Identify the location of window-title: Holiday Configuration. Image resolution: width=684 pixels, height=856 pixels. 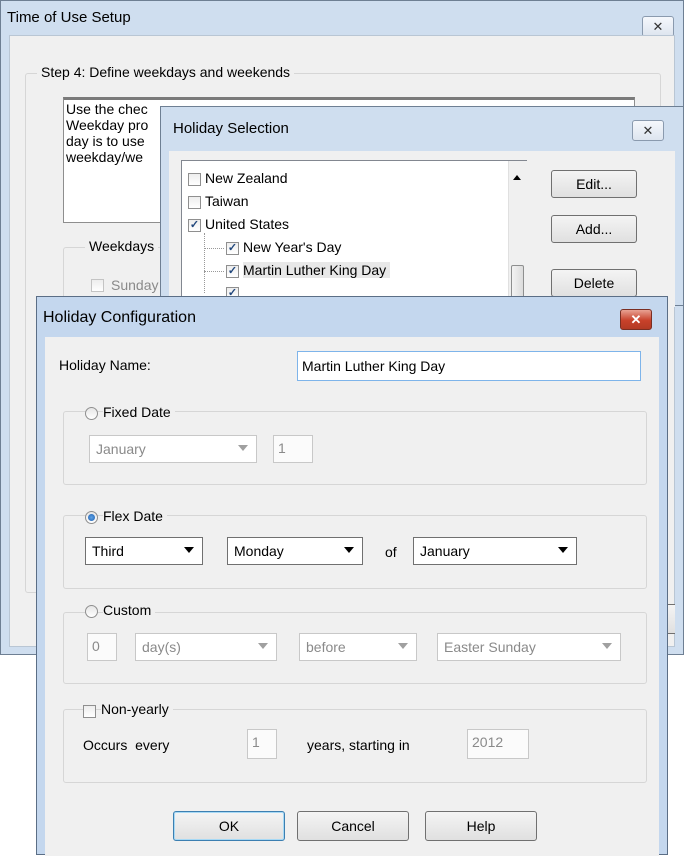
(119, 317).